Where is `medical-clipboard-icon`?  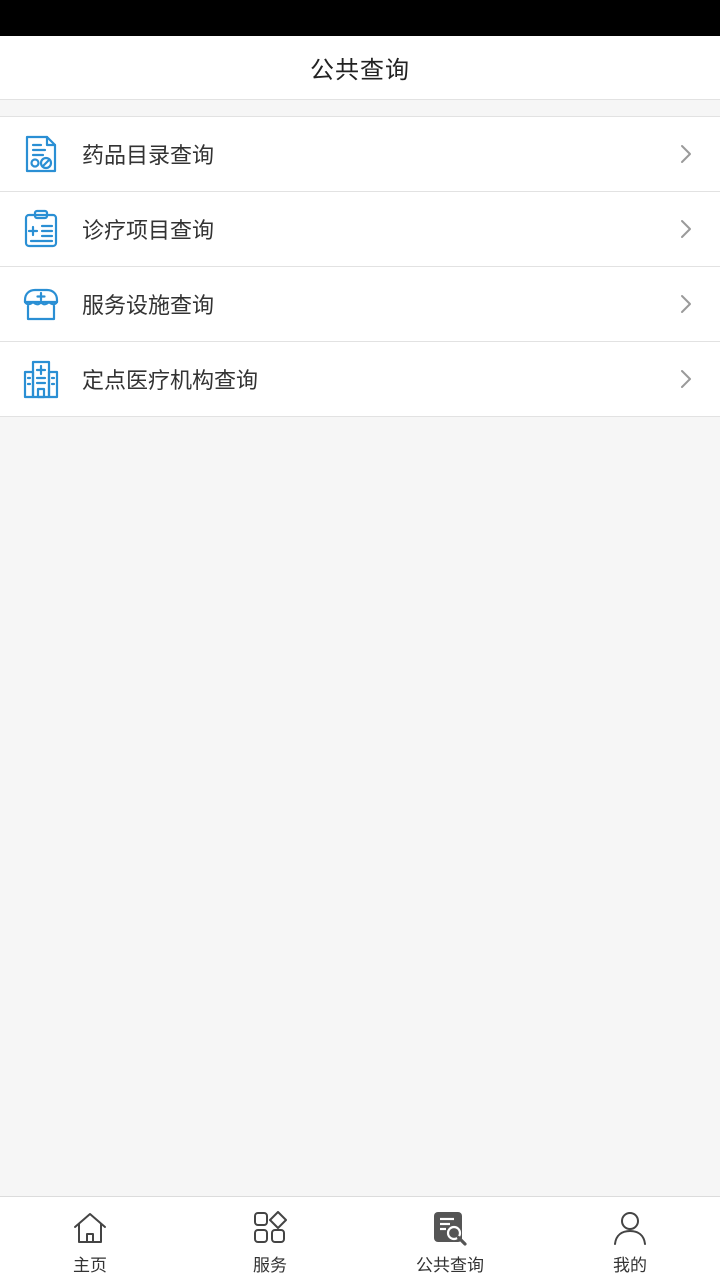
medical-clipboard-icon is located at coordinates (41, 229).